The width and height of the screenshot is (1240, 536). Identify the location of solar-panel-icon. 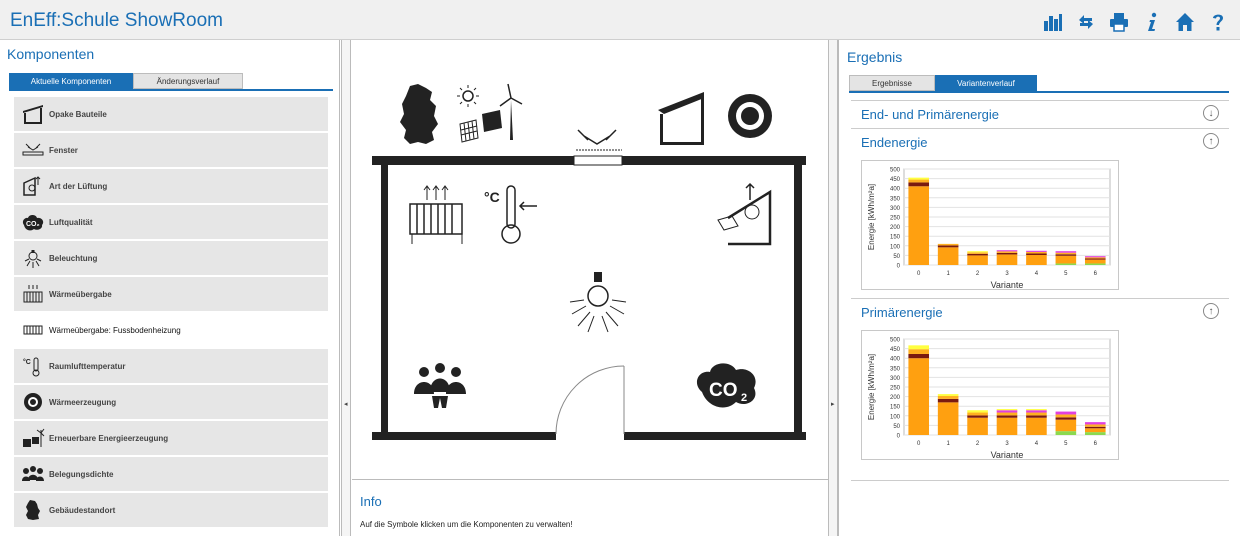
(480, 126).